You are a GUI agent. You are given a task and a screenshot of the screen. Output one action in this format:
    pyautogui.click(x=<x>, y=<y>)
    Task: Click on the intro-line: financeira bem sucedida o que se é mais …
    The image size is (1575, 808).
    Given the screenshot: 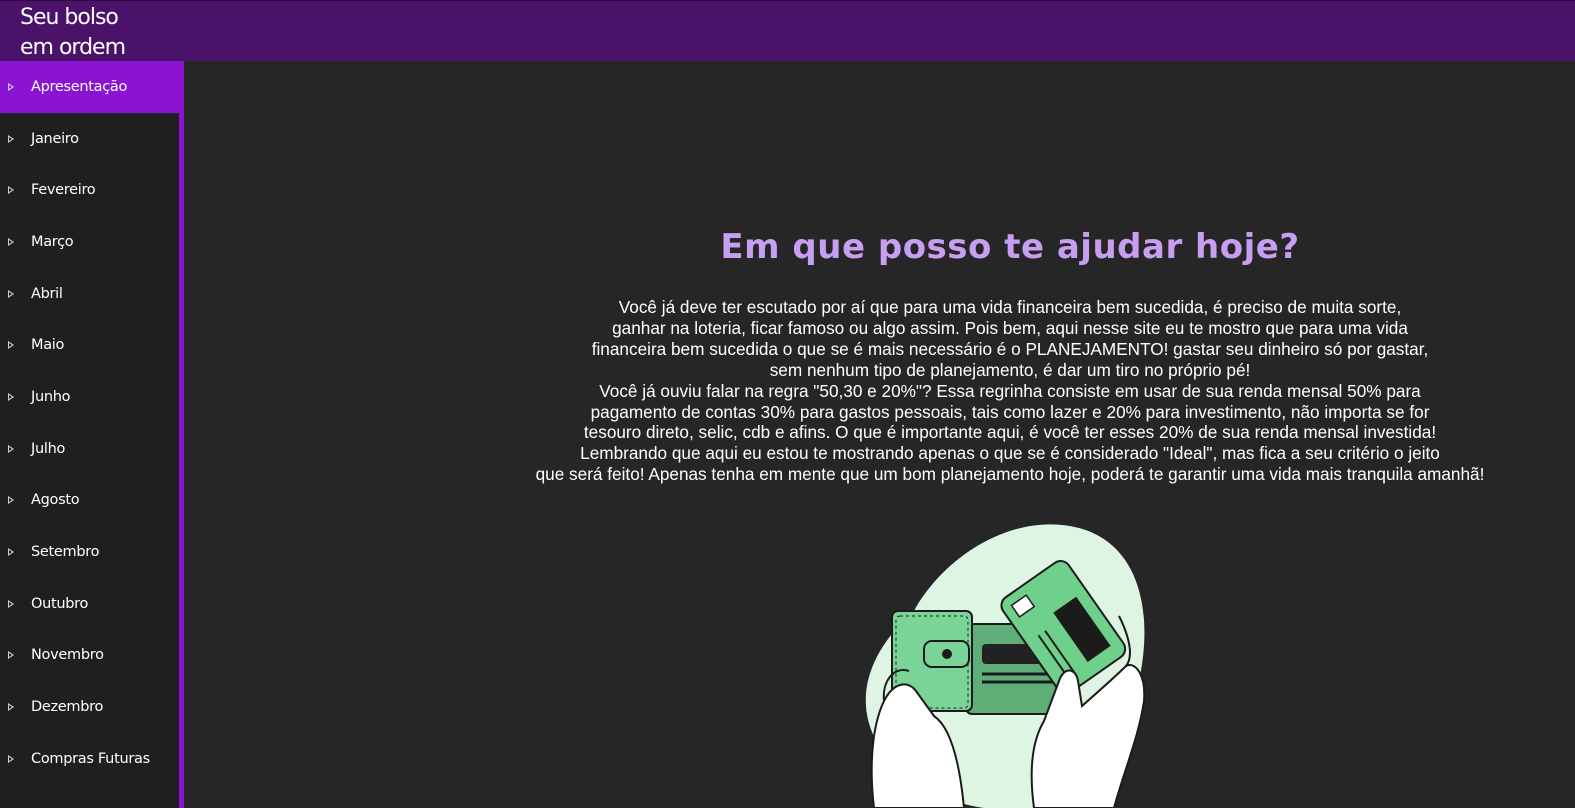 What is the action you would take?
    pyautogui.click(x=1010, y=348)
    